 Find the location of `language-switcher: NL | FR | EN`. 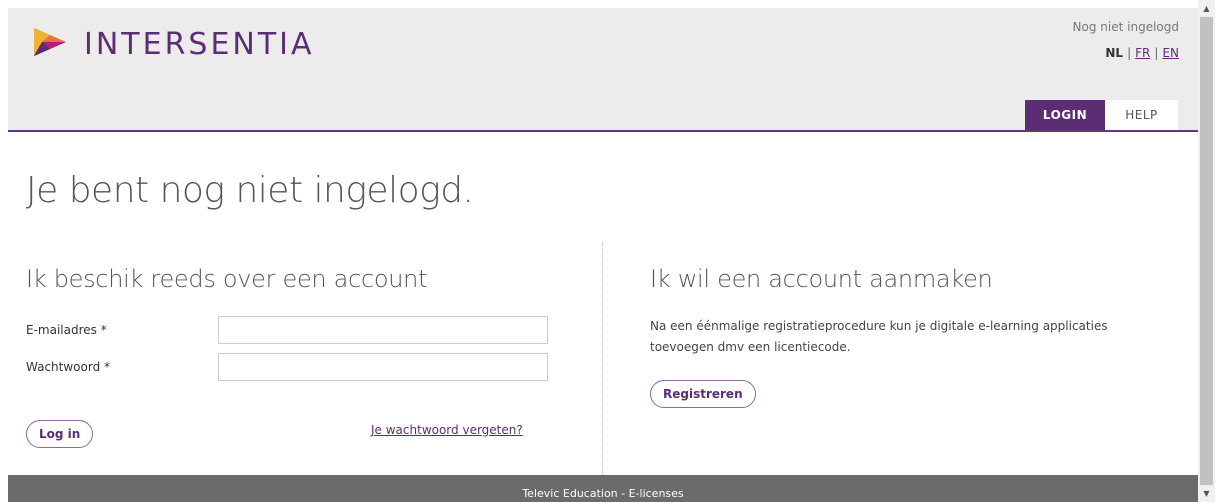

language-switcher: NL | FR | EN is located at coordinates (1142, 53).